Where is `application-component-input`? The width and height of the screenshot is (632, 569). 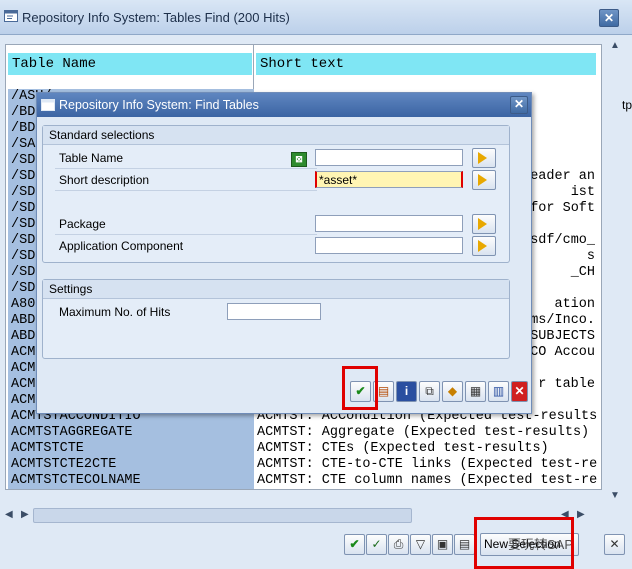
application-component-input is located at coordinates (389, 245).